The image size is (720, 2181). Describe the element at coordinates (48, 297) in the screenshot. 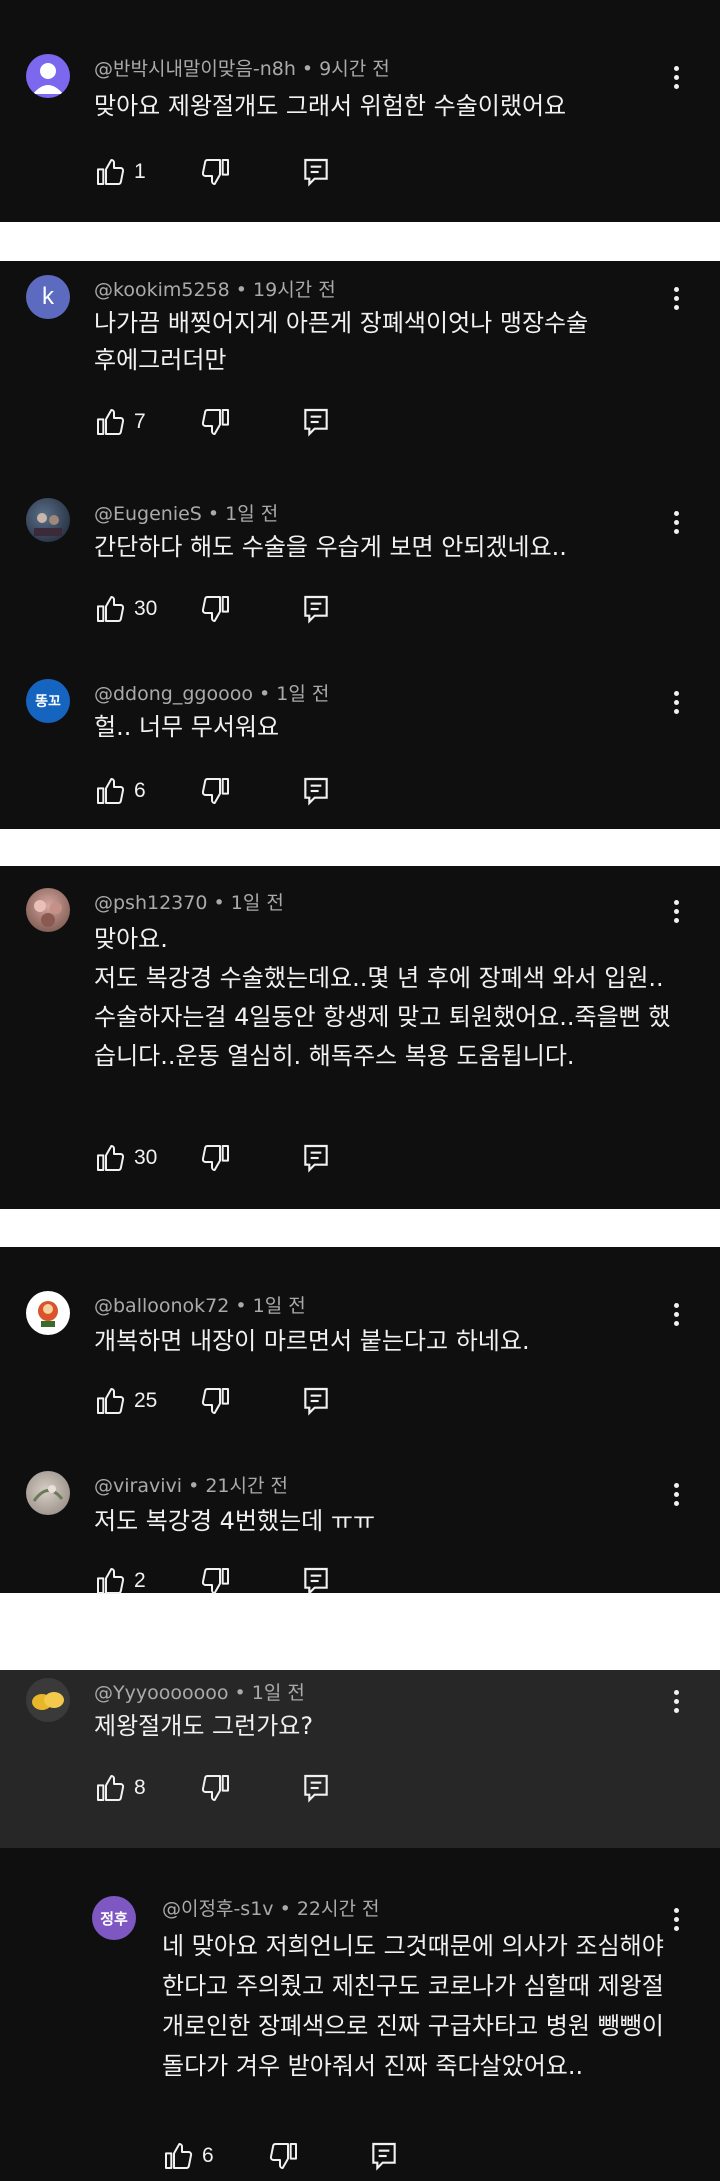

I see `avatar: k` at that location.